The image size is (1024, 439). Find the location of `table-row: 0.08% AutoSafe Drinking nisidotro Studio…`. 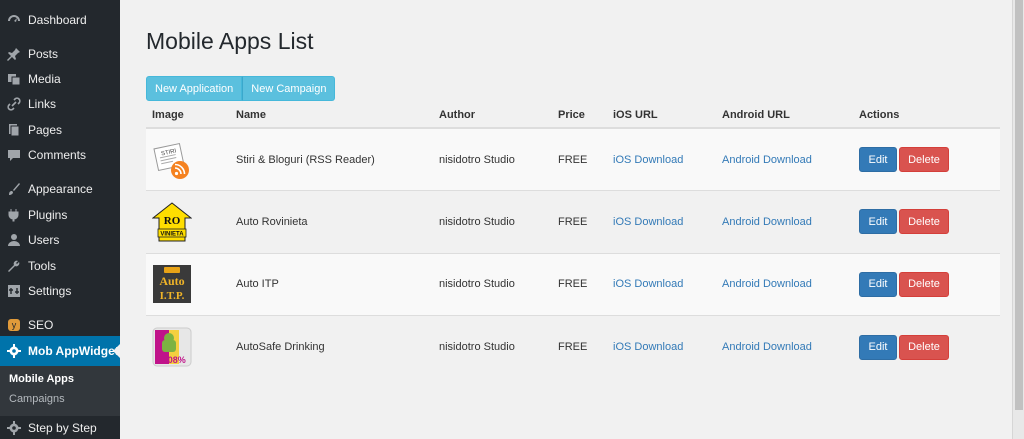

table-row: 0.08% AutoSafe Drinking nisidotro Studio… is located at coordinates (573, 346).